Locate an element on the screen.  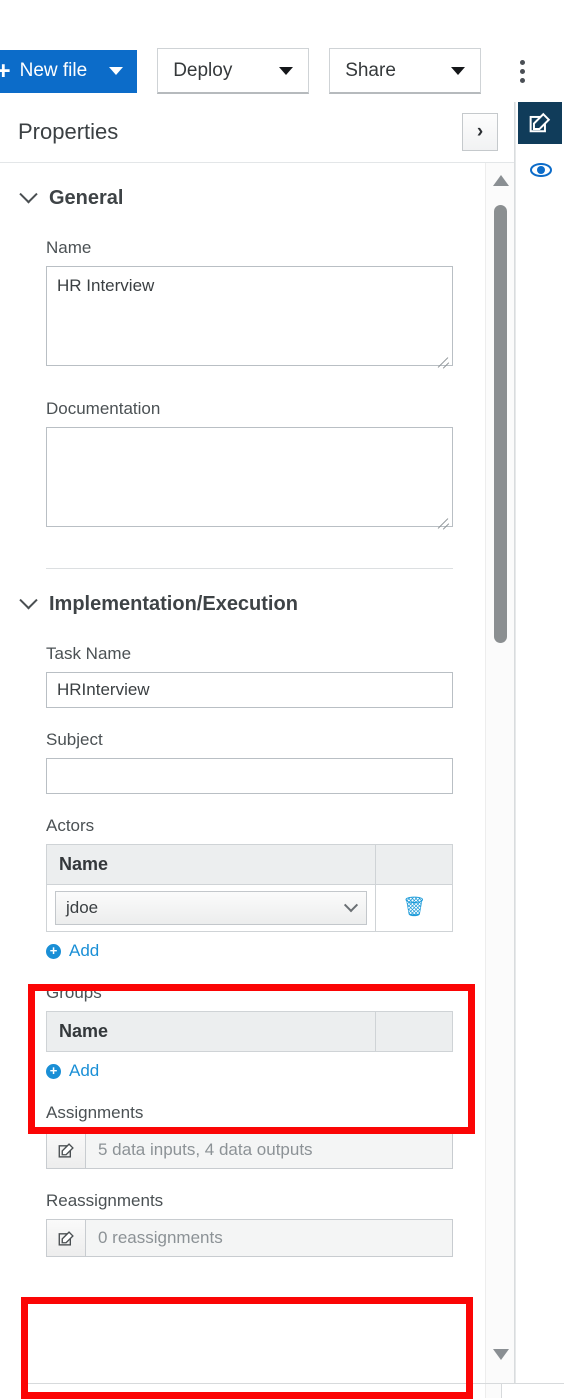
section-implementation-header: Implementation/Execution is located at coordinates (243, 592).